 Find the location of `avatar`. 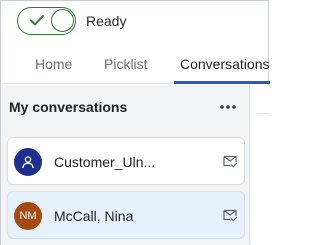

avatar is located at coordinates (28, 162).